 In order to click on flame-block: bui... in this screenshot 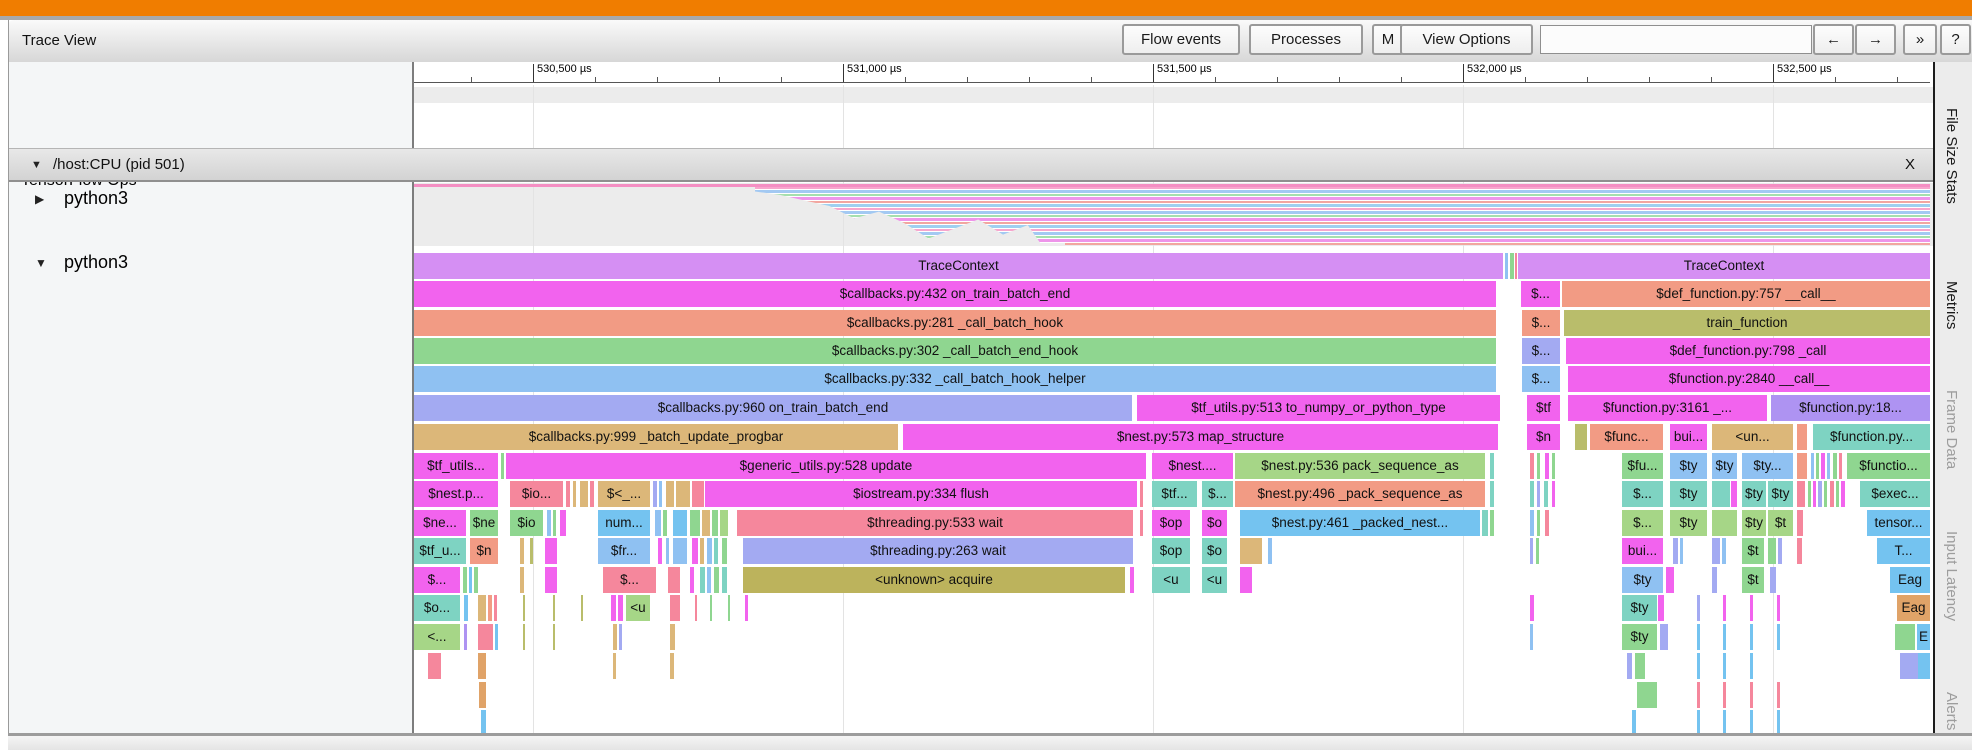, I will do `click(1642, 551)`.